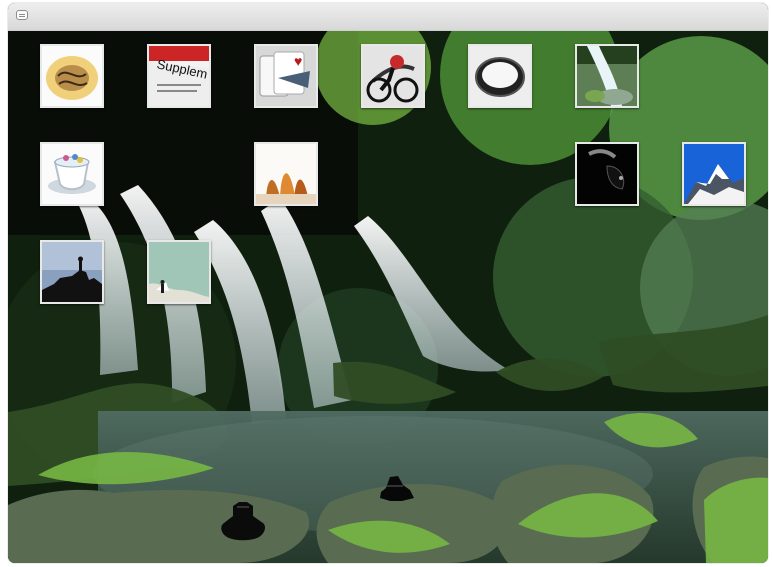 The image size is (772, 567). I want to click on dark-object-thumbnail, so click(607, 174).